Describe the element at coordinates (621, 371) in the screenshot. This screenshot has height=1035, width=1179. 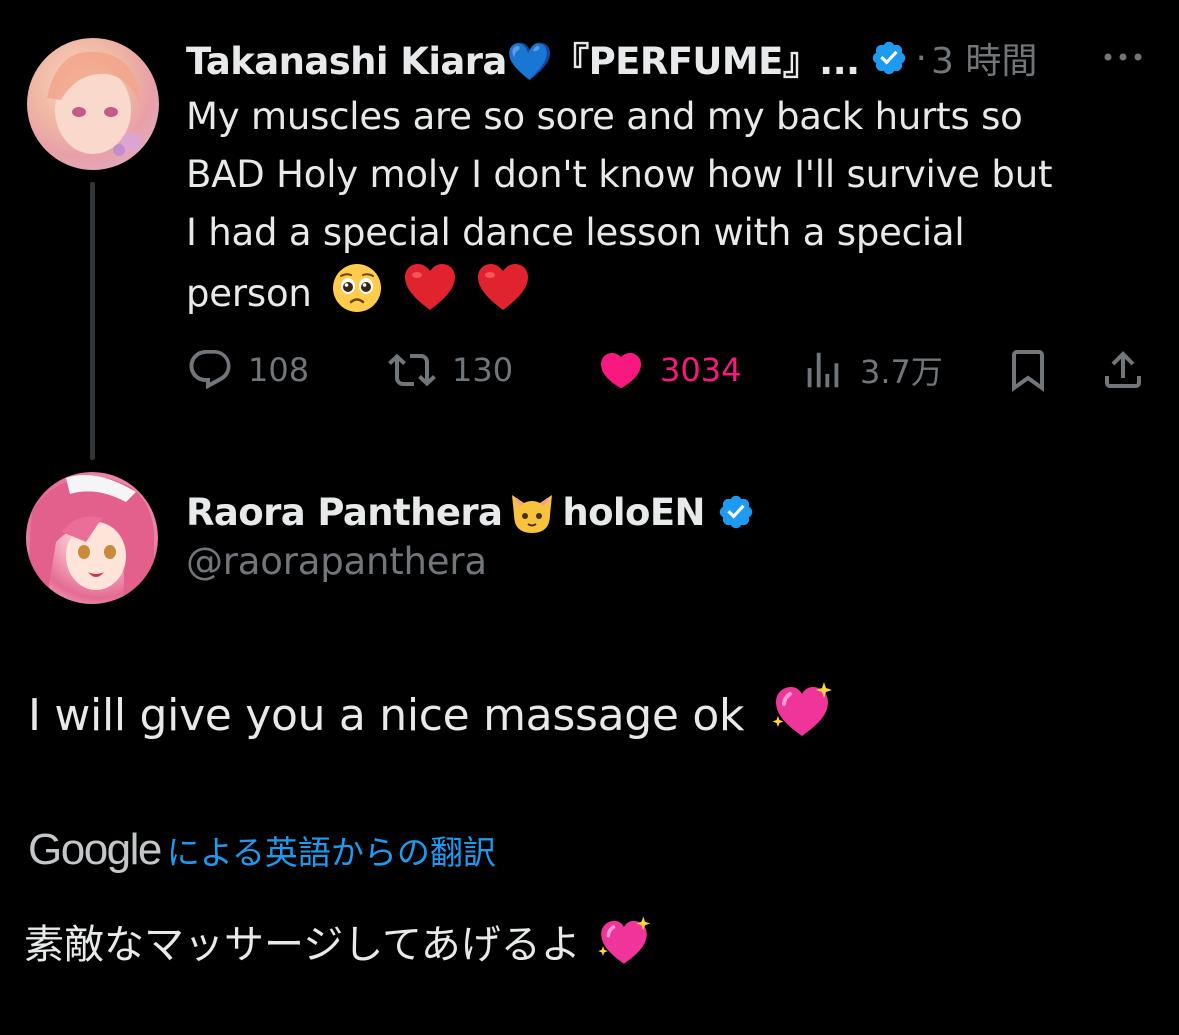
I see `heart-filled-icon` at that location.